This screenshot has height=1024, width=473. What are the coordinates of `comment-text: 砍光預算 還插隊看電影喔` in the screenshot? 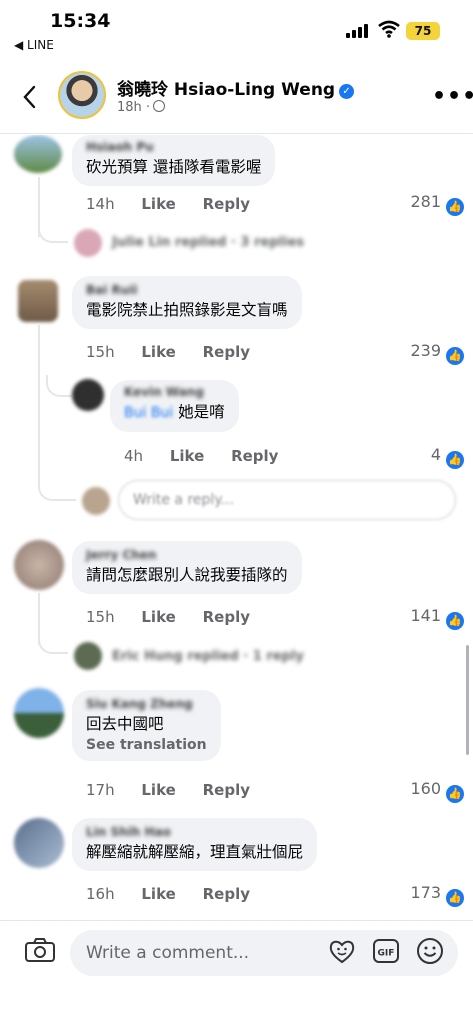 It's located at (174, 167).